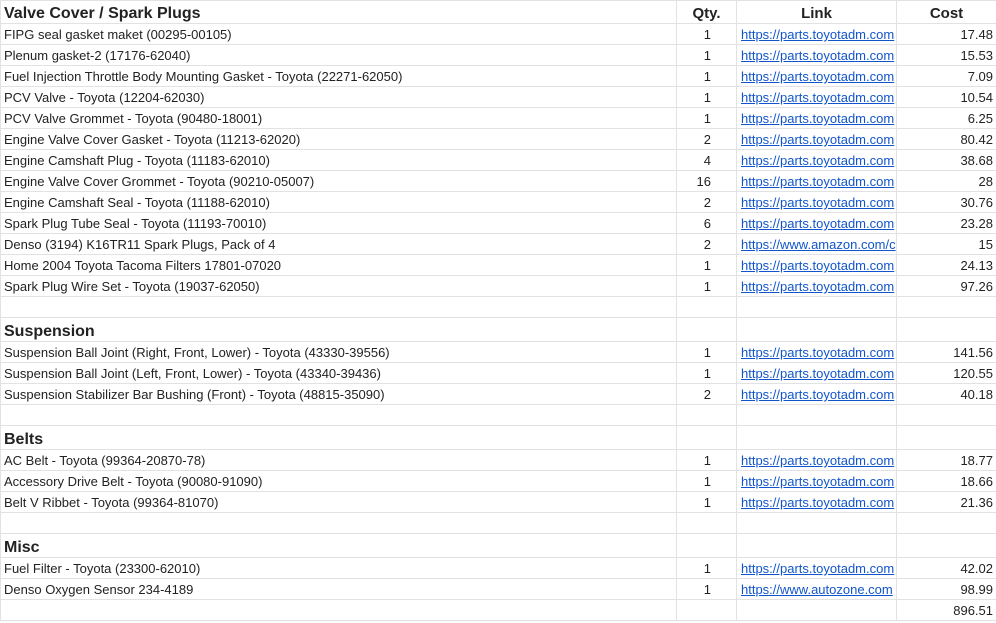 Image resolution: width=996 pixels, height=623 pixels. I want to click on link-cell: https://www.autozone.com, so click(816, 589).